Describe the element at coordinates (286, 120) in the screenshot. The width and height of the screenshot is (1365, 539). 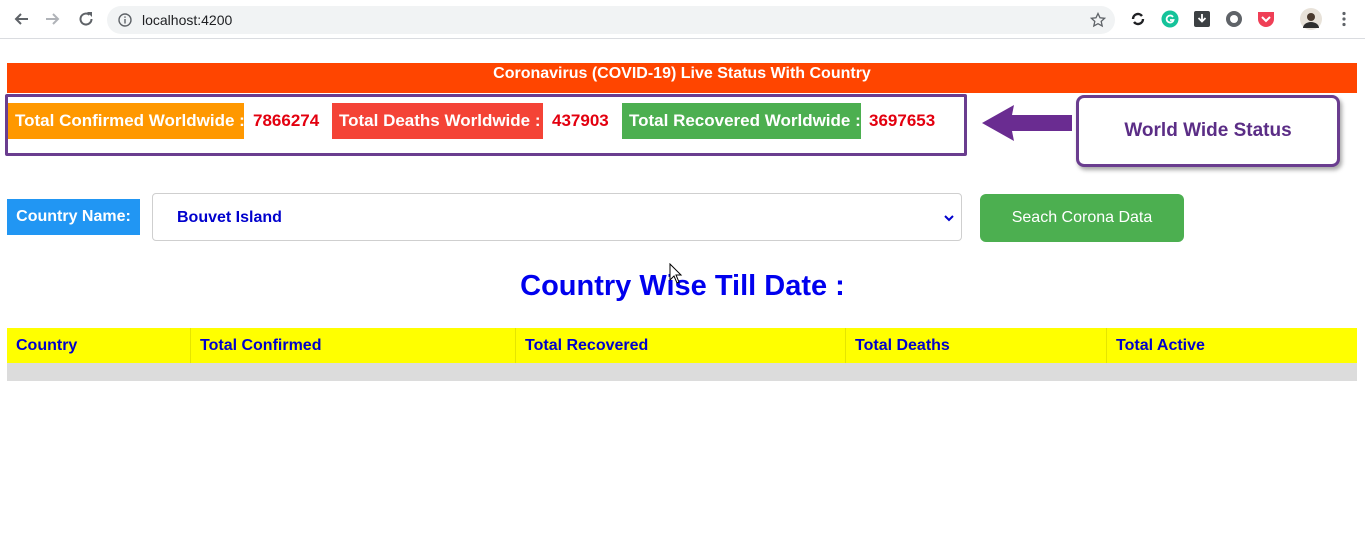
I see `confirmed-value: 7866274` at that location.